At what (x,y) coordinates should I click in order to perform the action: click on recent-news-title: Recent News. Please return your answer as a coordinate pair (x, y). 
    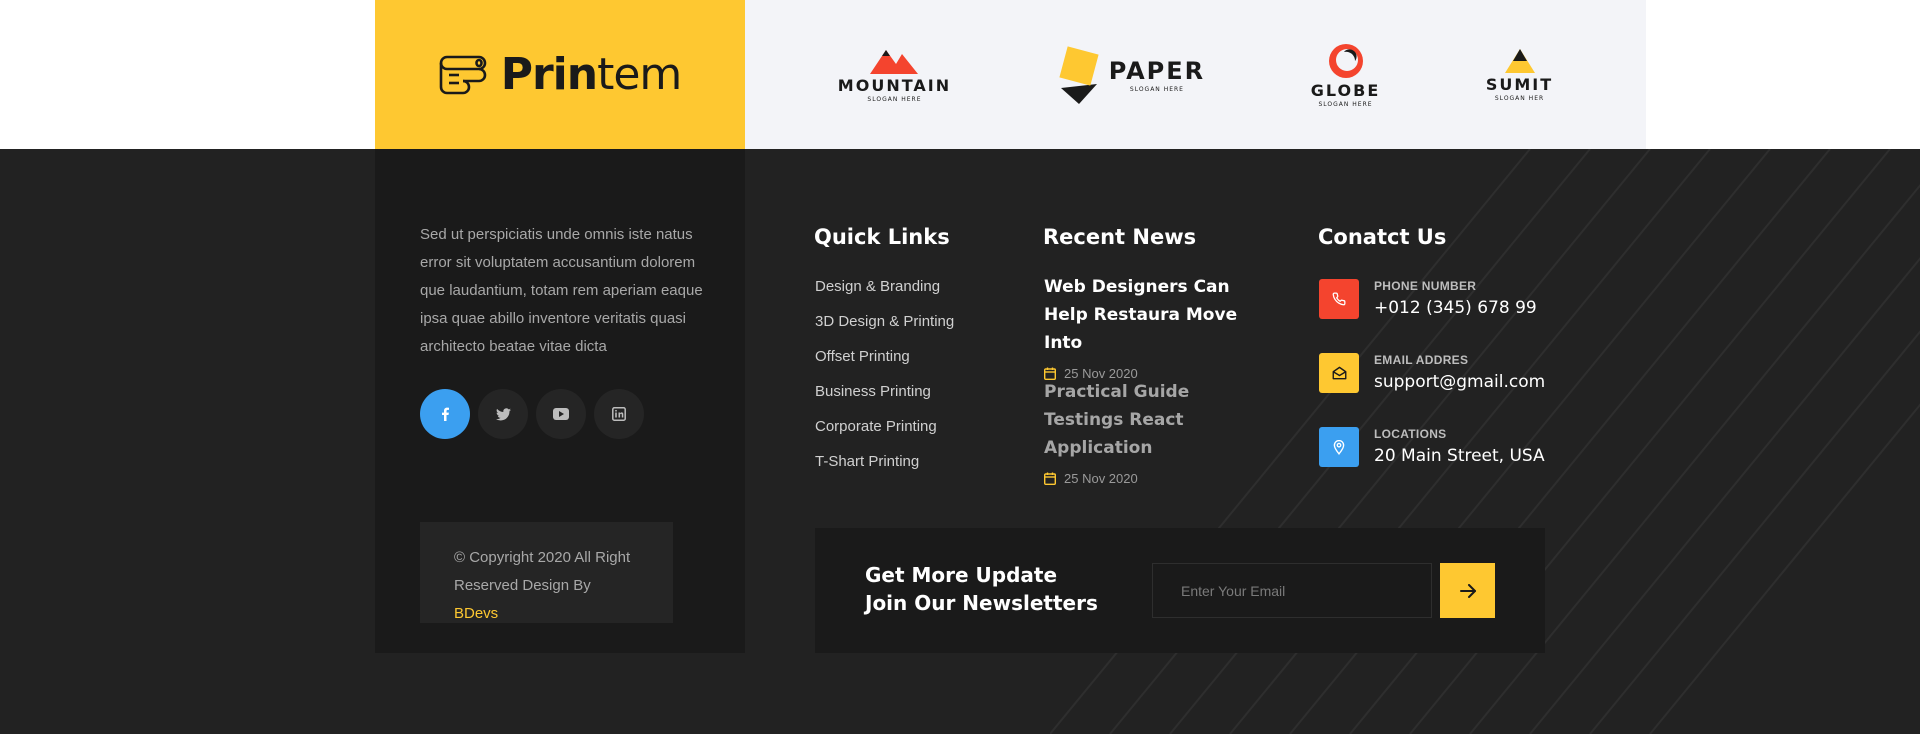
    Looking at the image, I should click on (1120, 237).